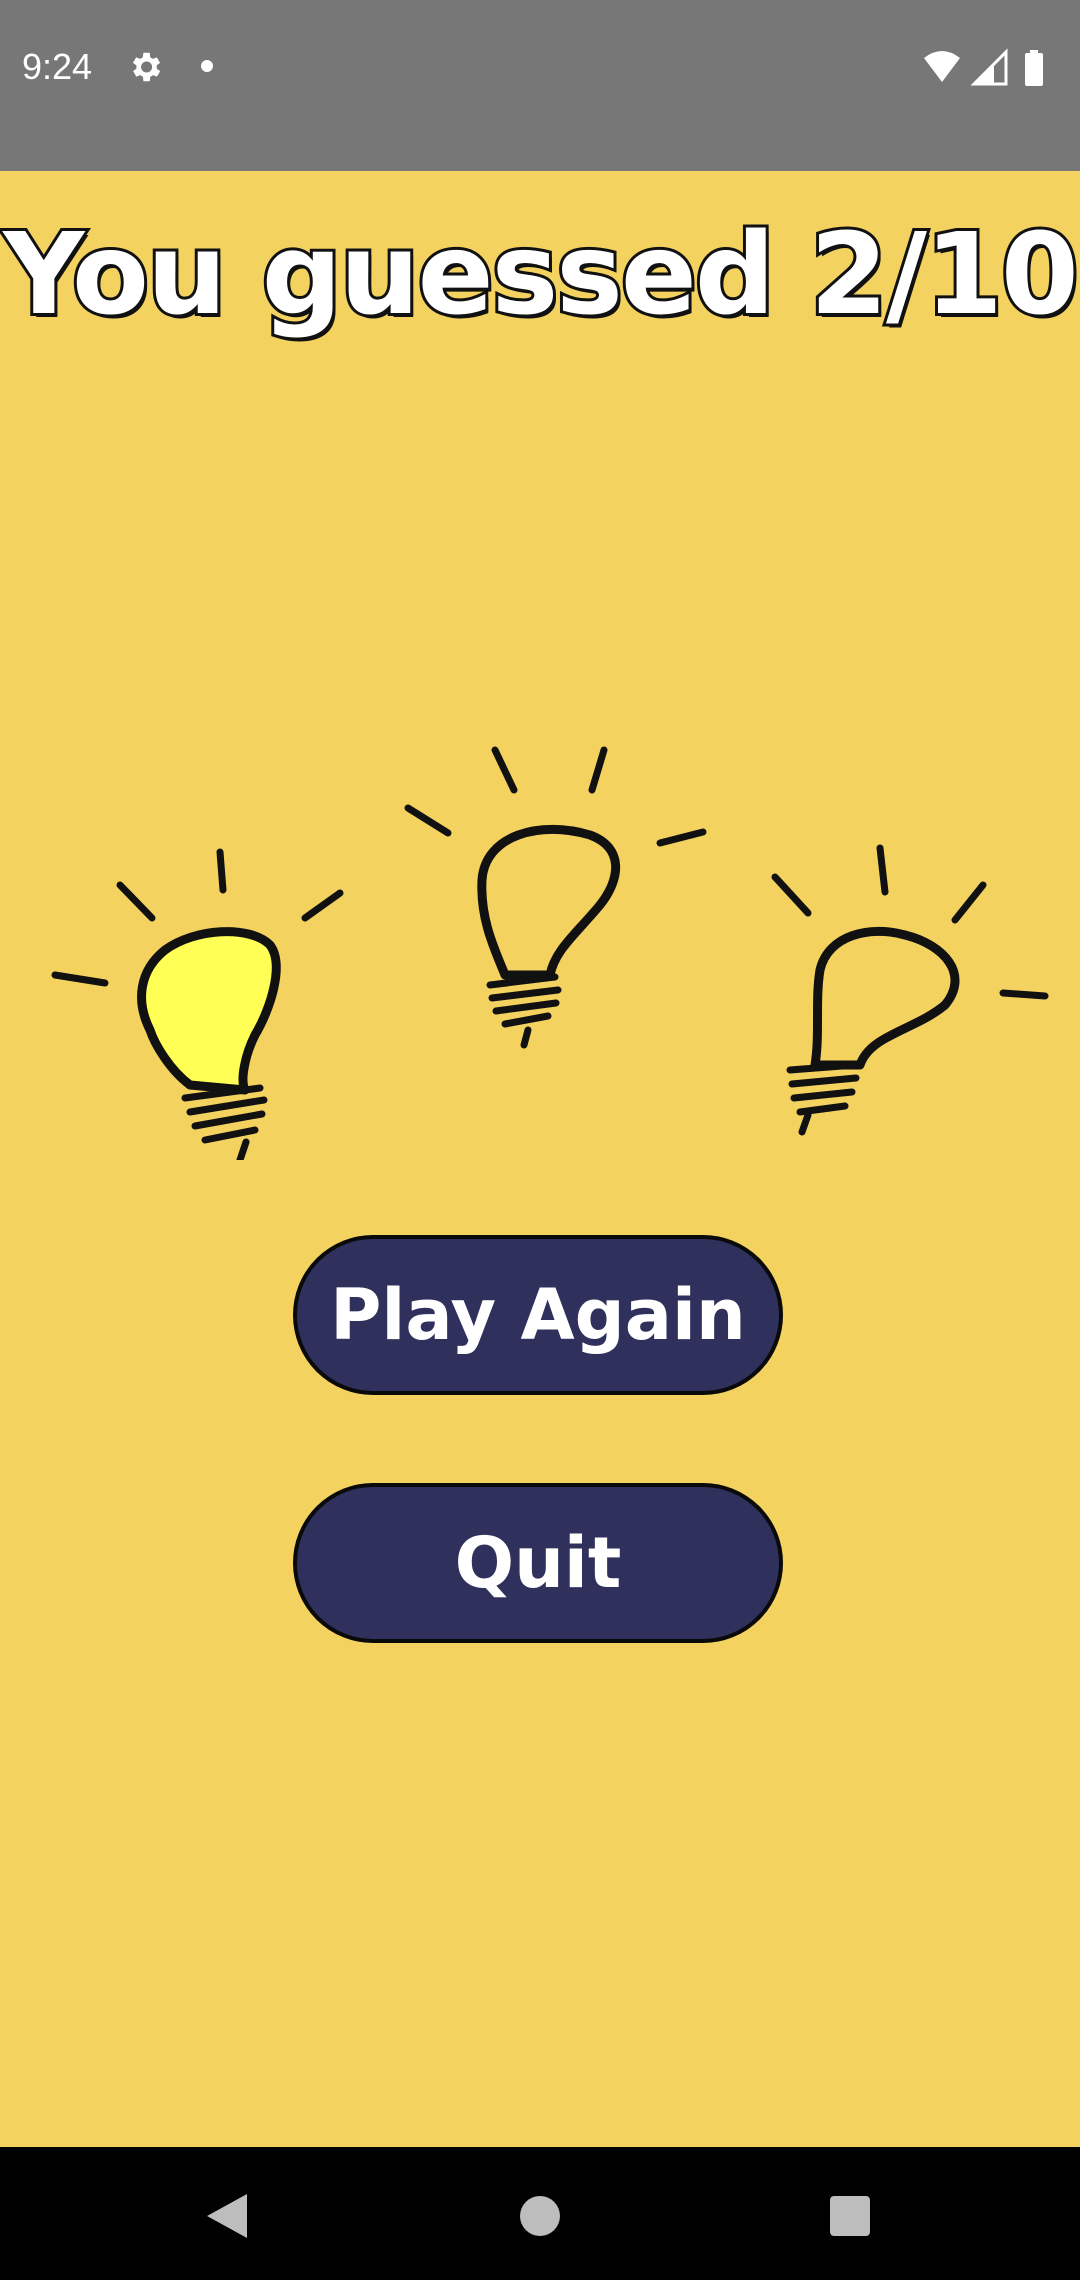 The width and height of the screenshot is (1080, 2280). I want to click on notification-dot-icon, so click(207, 66).